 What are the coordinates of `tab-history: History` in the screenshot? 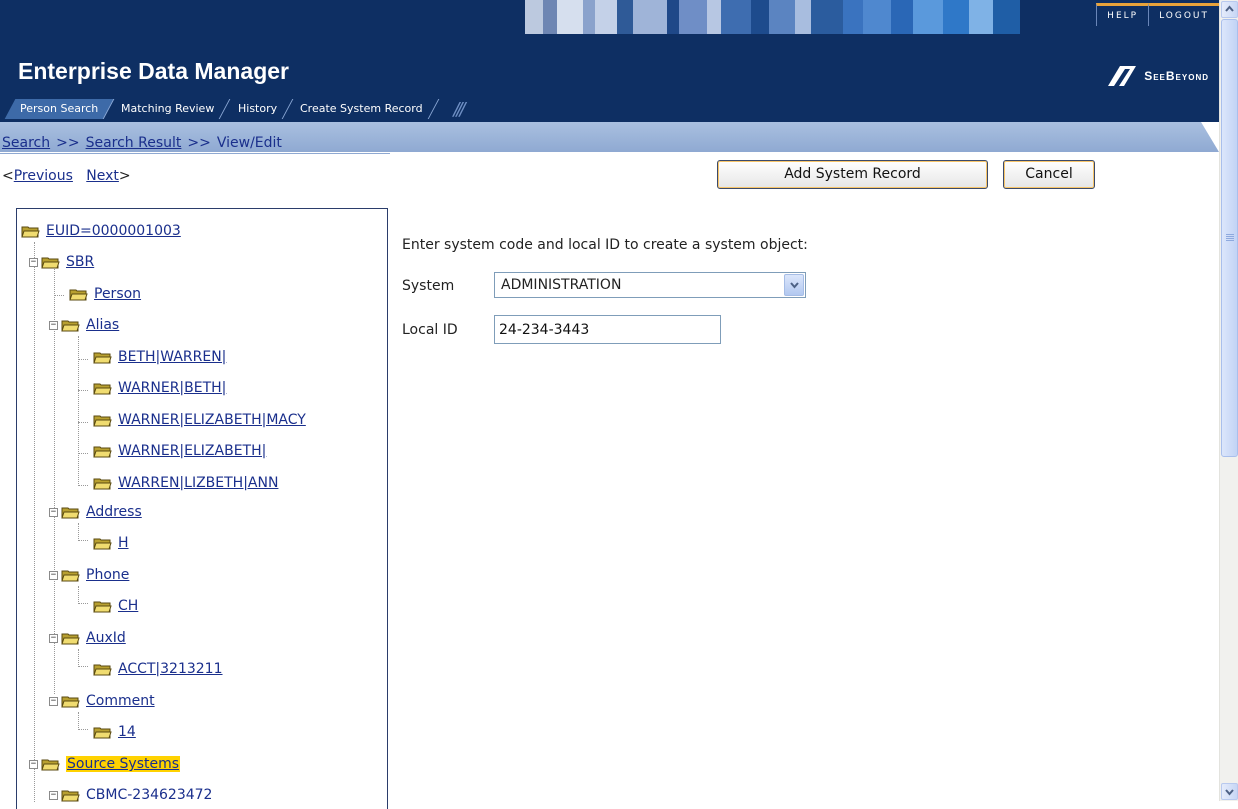 It's located at (258, 109).